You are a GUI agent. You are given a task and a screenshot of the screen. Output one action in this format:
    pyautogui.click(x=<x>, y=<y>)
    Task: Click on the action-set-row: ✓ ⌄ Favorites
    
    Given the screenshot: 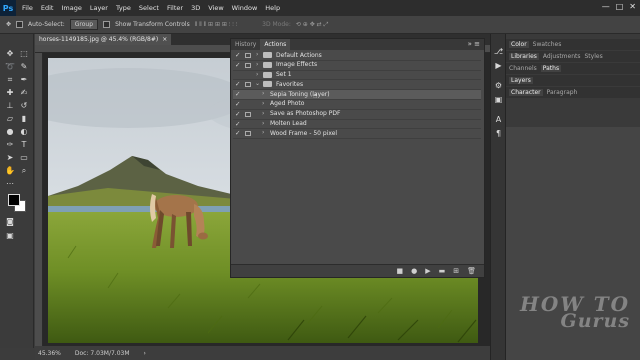 What is the action you would take?
    pyautogui.click(x=357, y=85)
    